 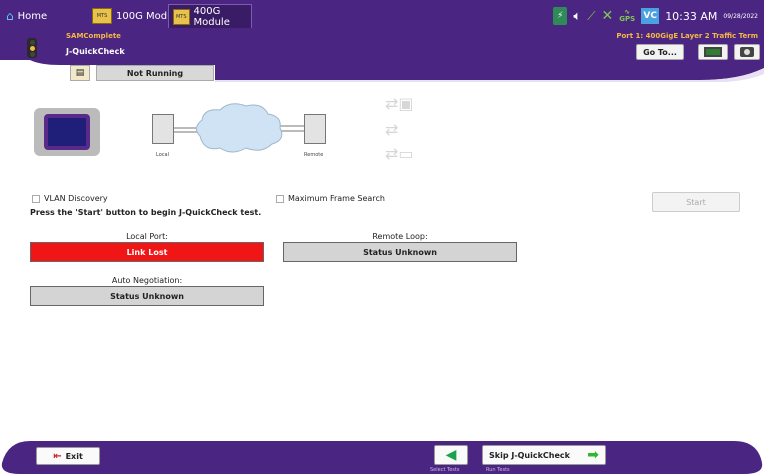 What do you see at coordinates (382, 71) in the screenshot?
I see `status-strip: ▤ Not Running` at bounding box center [382, 71].